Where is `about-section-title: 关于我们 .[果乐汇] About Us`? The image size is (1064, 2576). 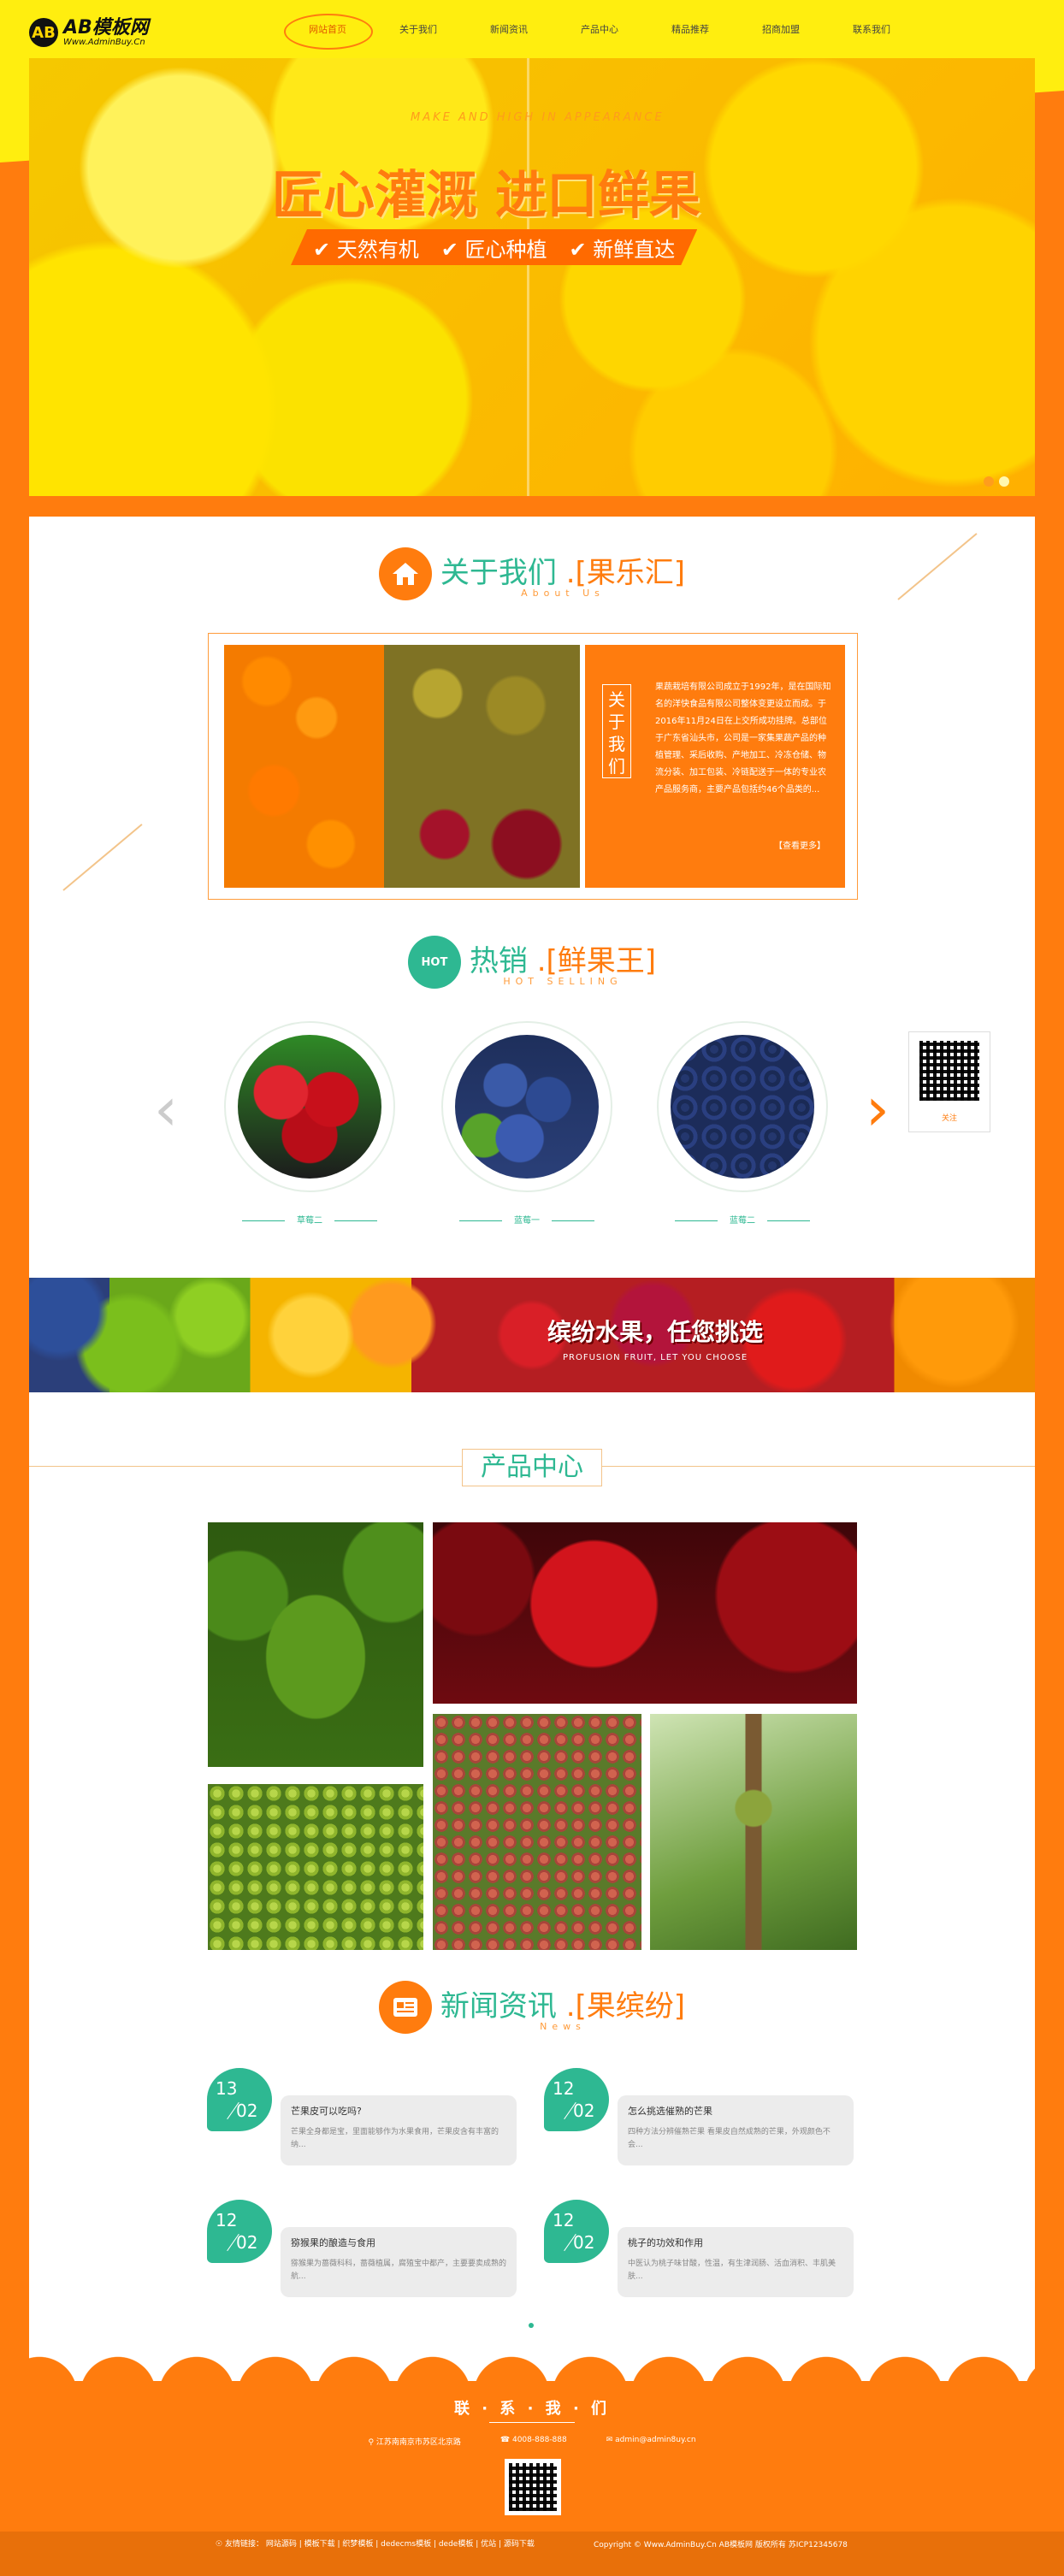 about-section-title: 关于我们 .[果乐汇] About Us is located at coordinates (532, 573).